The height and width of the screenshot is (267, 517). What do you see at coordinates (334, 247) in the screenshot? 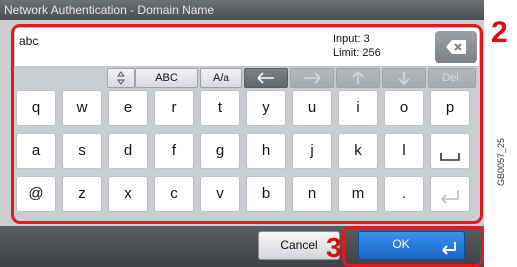
I see `step-3-callout: 3` at bounding box center [334, 247].